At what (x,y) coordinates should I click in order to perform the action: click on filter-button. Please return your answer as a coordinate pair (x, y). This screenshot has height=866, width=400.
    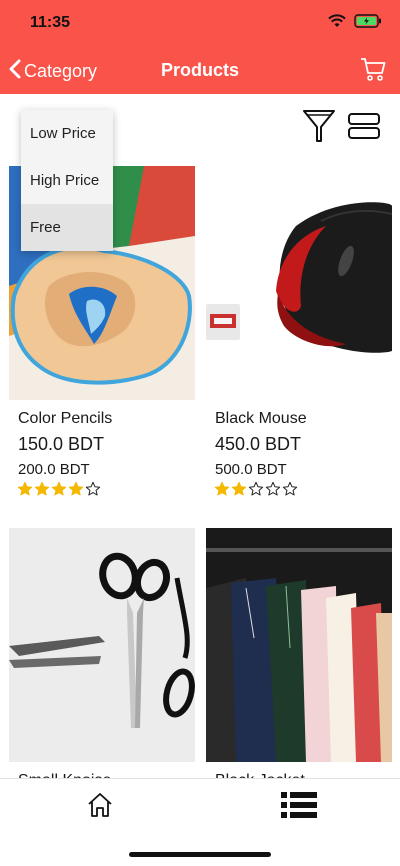
    Looking at the image, I should click on (319, 128).